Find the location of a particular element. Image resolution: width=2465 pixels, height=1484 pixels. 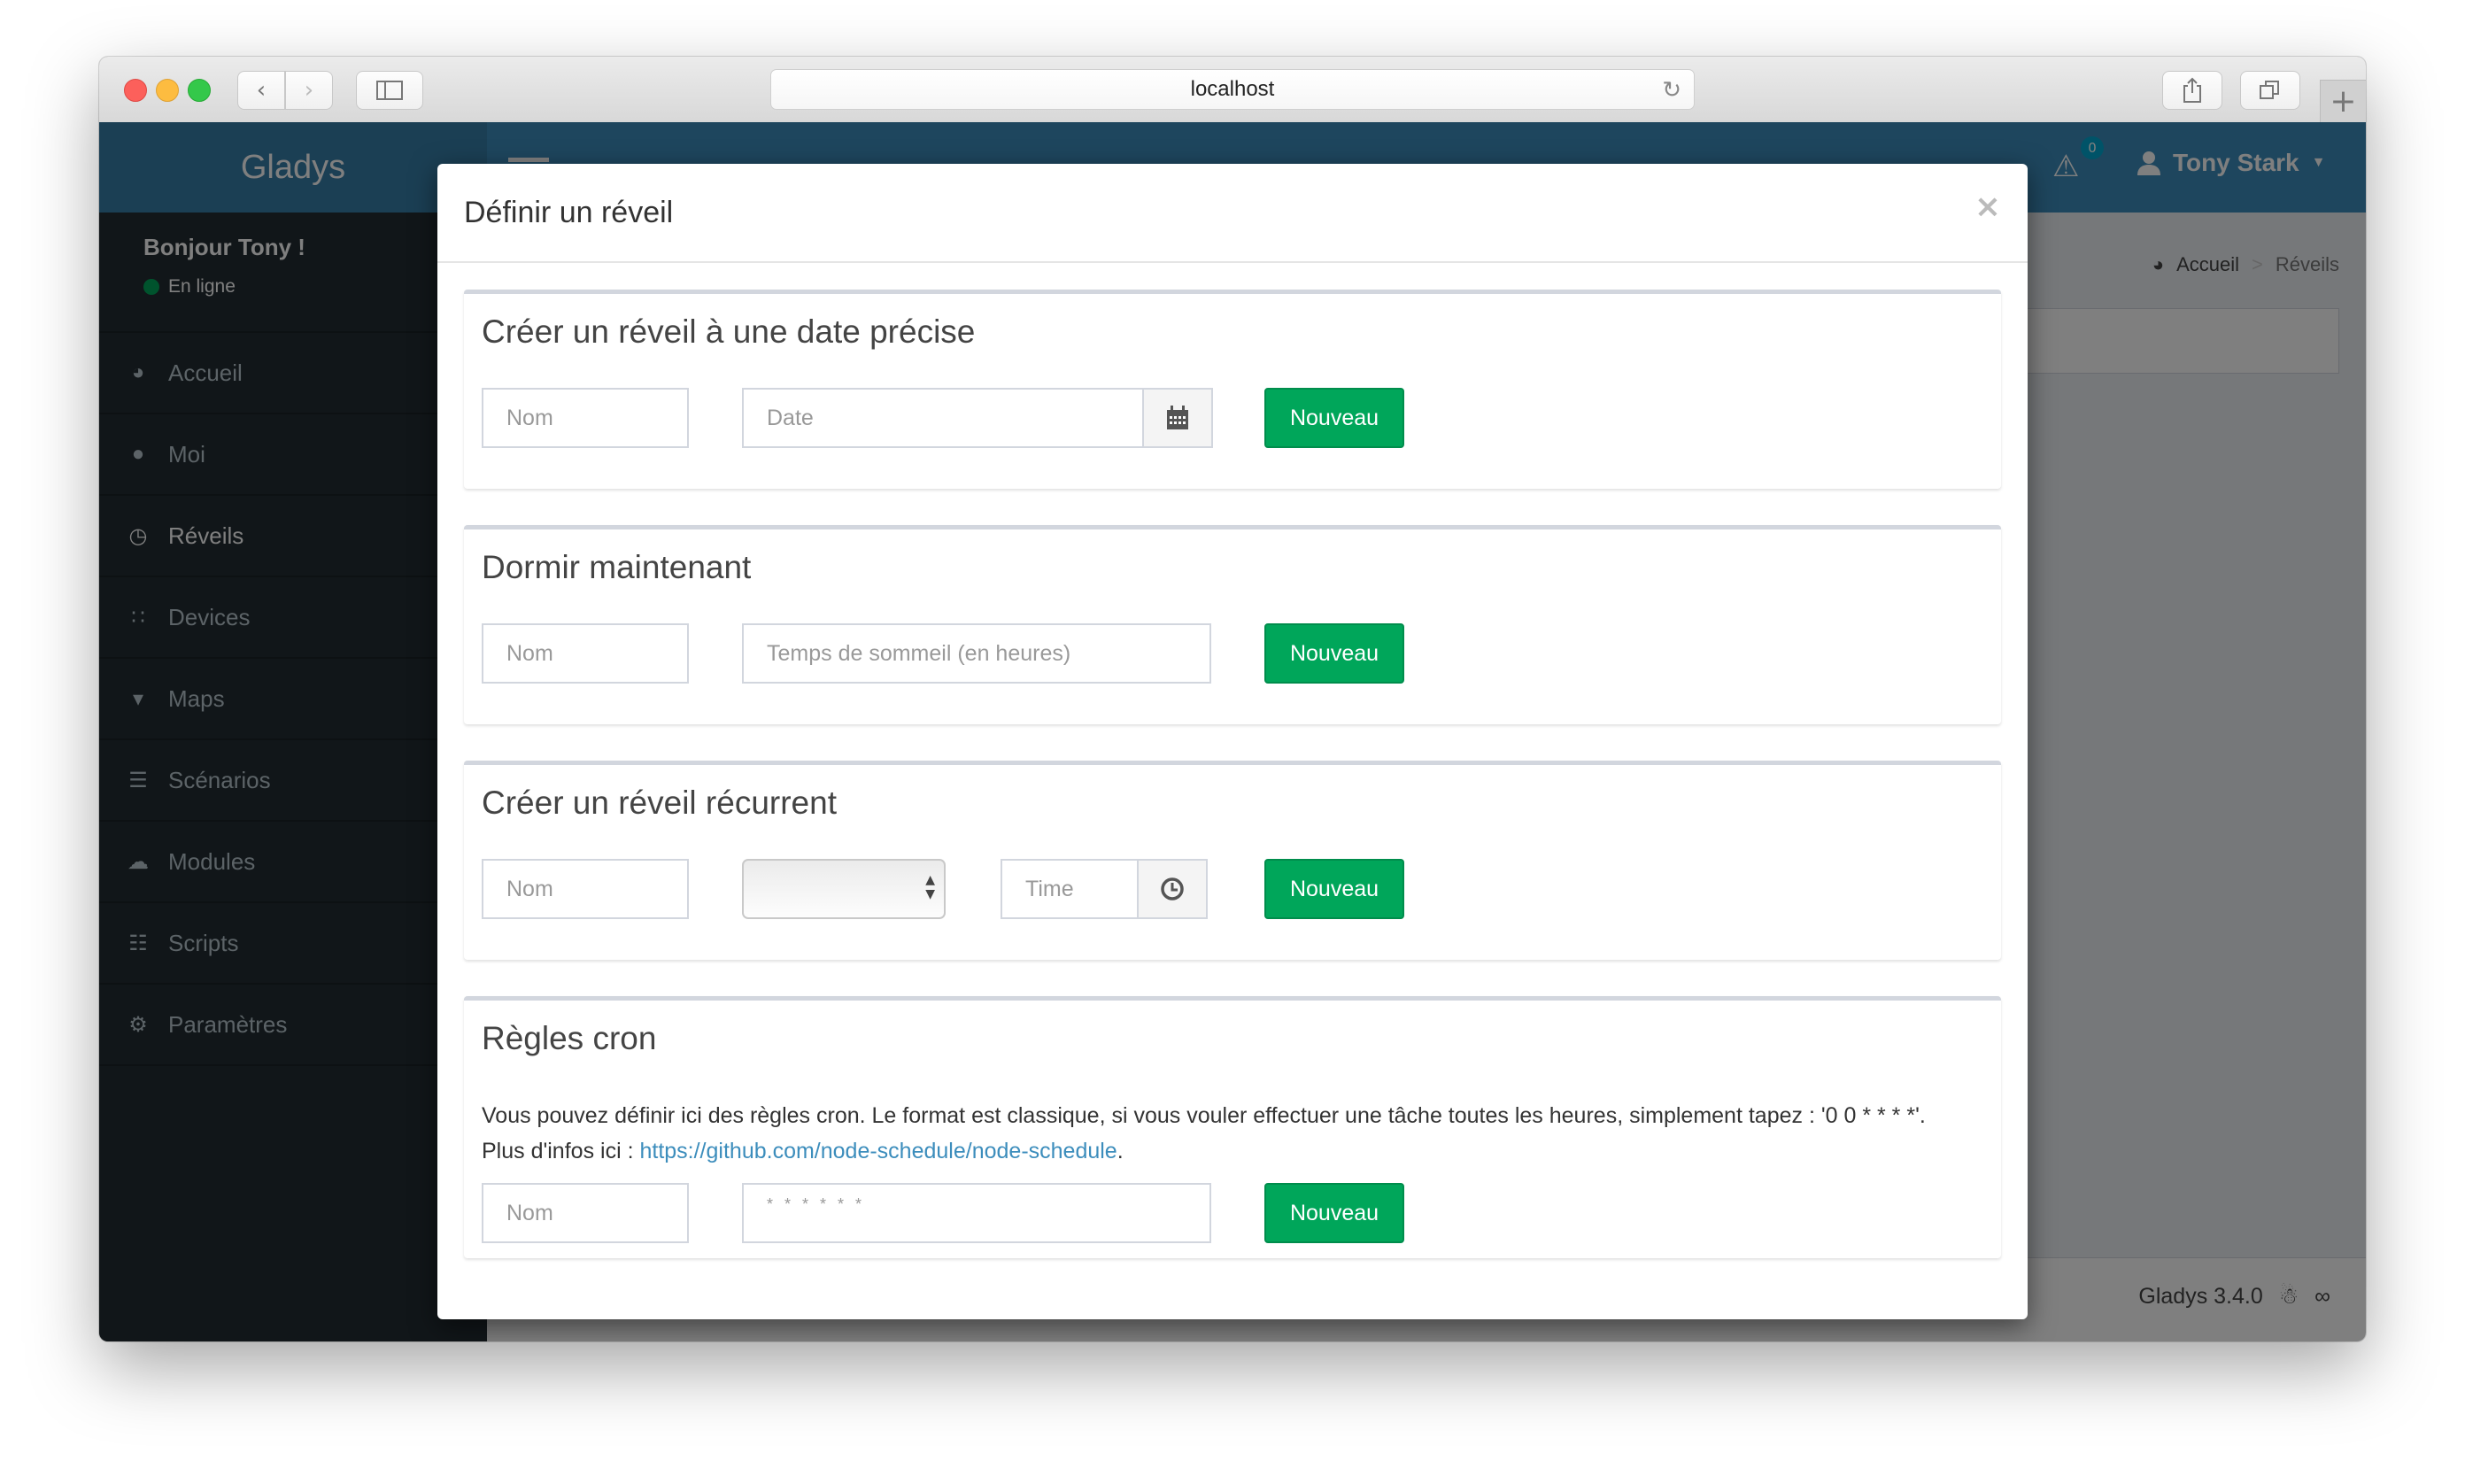

sleep-duration-input: Temps de sommeil (en heures) is located at coordinates (976, 653).